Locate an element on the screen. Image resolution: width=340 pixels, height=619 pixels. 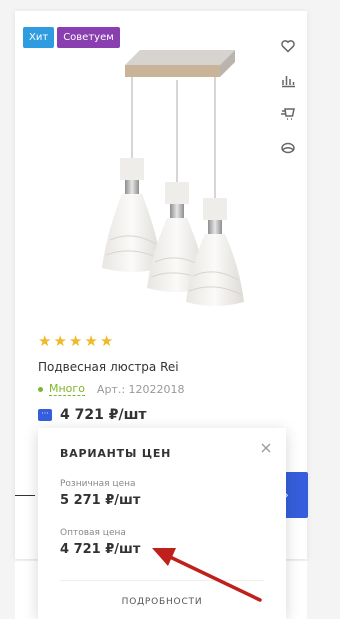
cart-fast-icon is located at coordinates (288, 114).